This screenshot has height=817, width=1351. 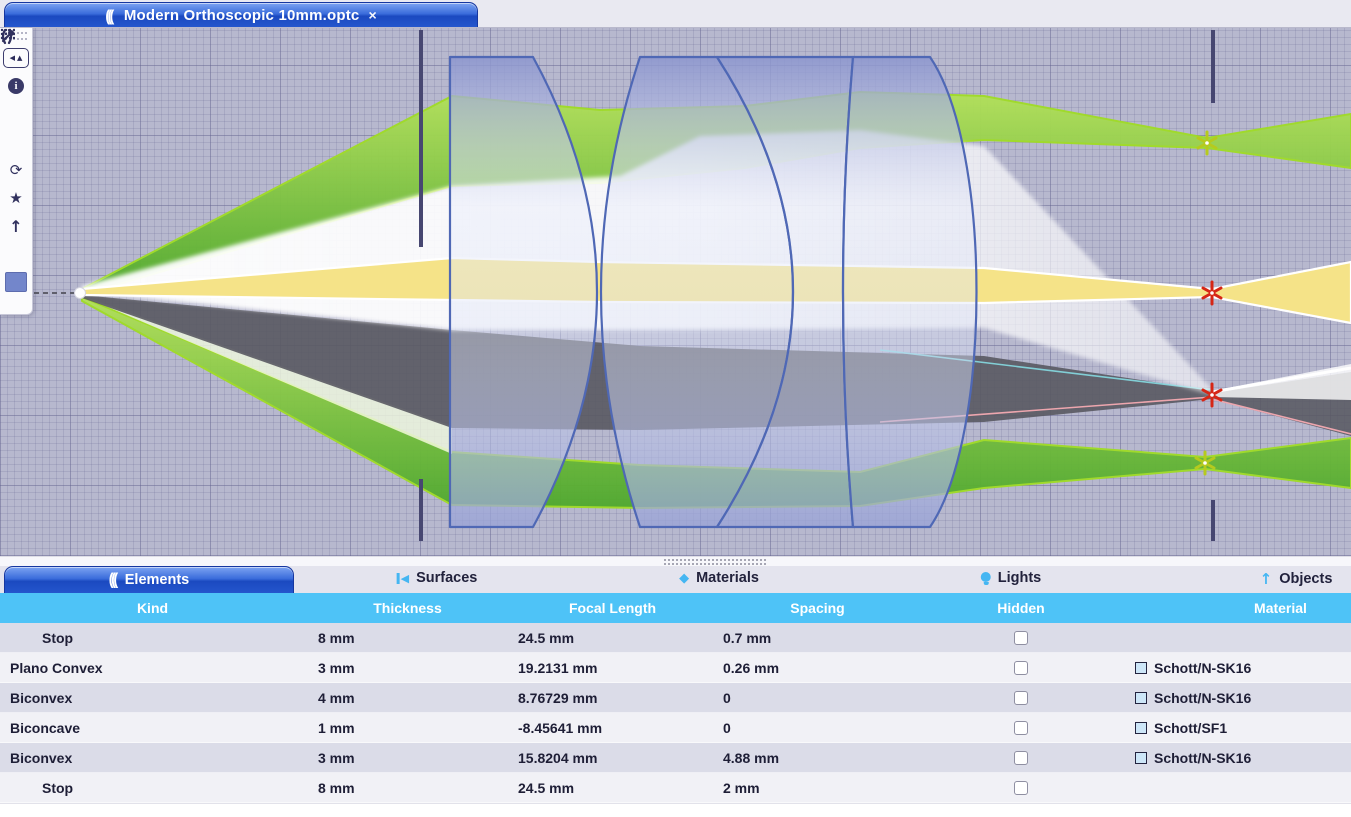 I want to click on tab-label: Elements, so click(x=157, y=580).